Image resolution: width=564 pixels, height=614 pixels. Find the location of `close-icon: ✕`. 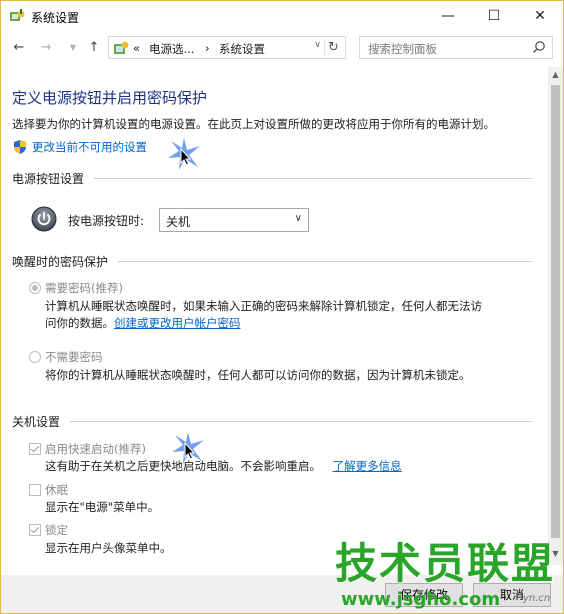

close-icon: ✕ is located at coordinates (540, 16).